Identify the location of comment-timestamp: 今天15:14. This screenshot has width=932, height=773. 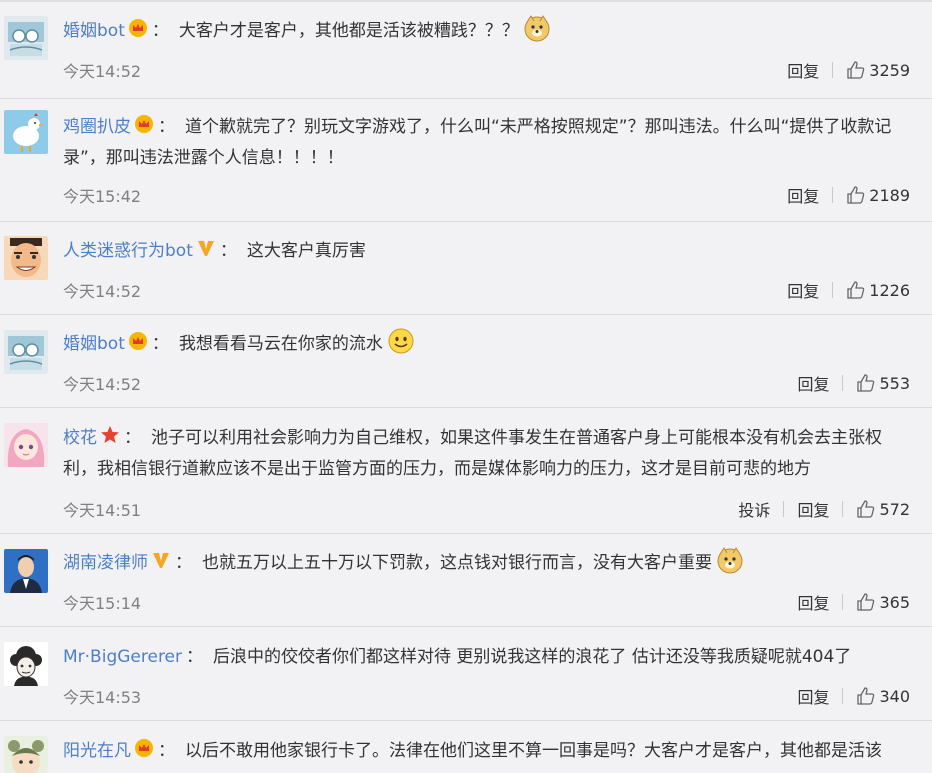
(102, 603).